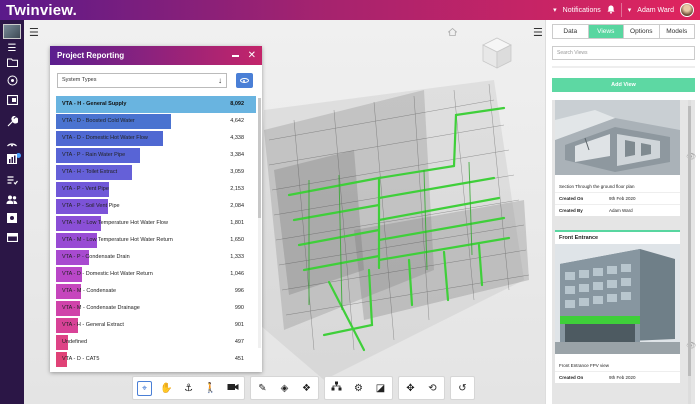 The width and height of the screenshot is (700, 404). What do you see at coordinates (12, 161) in the screenshot?
I see `chart-icon` at bounding box center [12, 161].